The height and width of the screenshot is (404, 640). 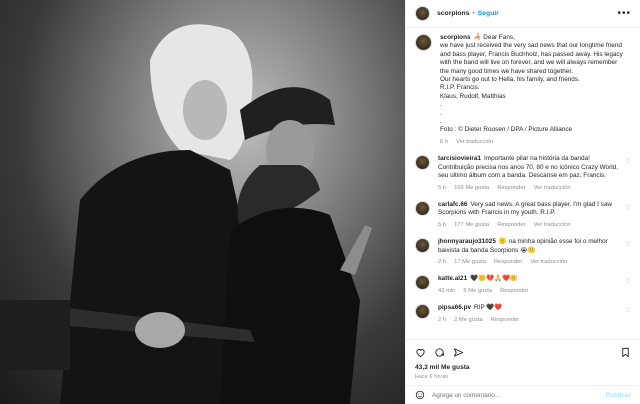 I want to click on comment-likes: 165 Me gusta, so click(x=471, y=188).